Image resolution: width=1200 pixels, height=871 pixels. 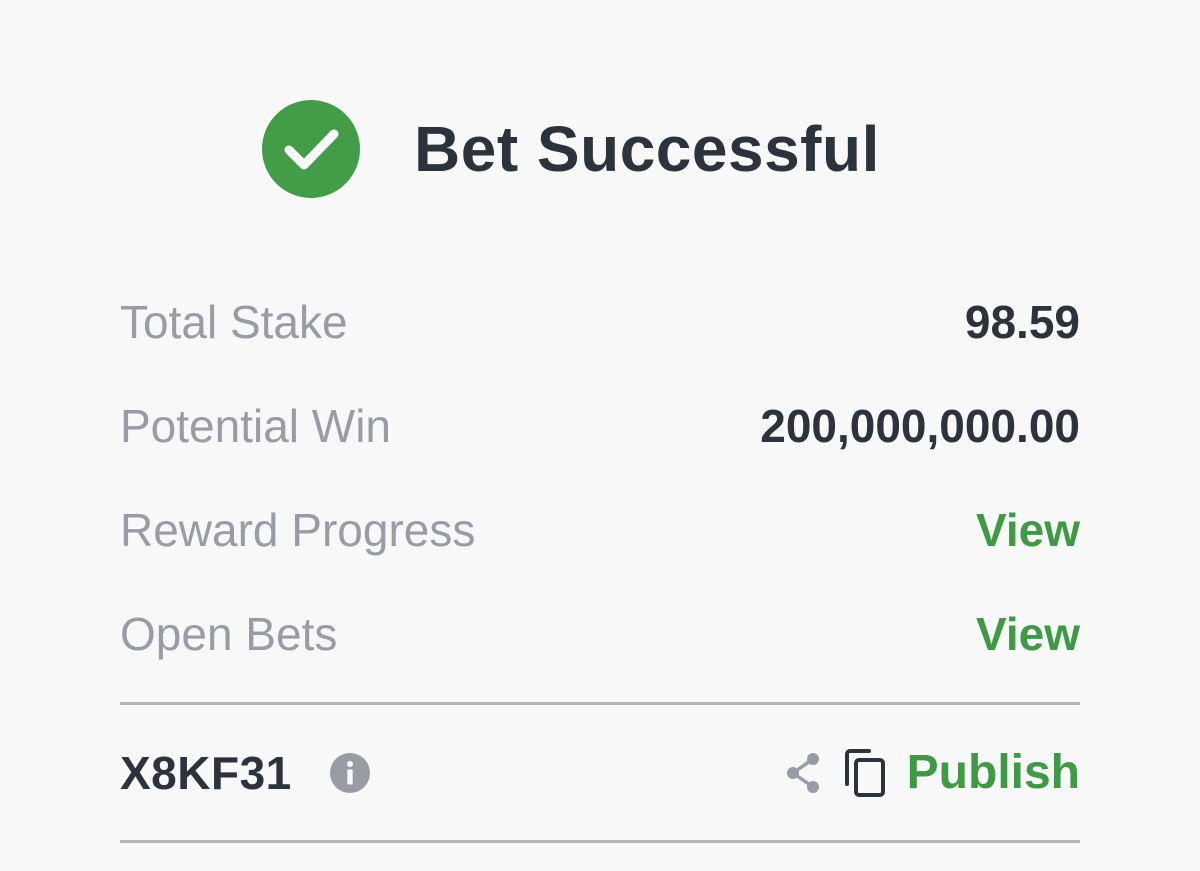 What do you see at coordinates (993, 772) in the screenshot?
I see `publish-button: Publish` at bounding box center [993, 772].